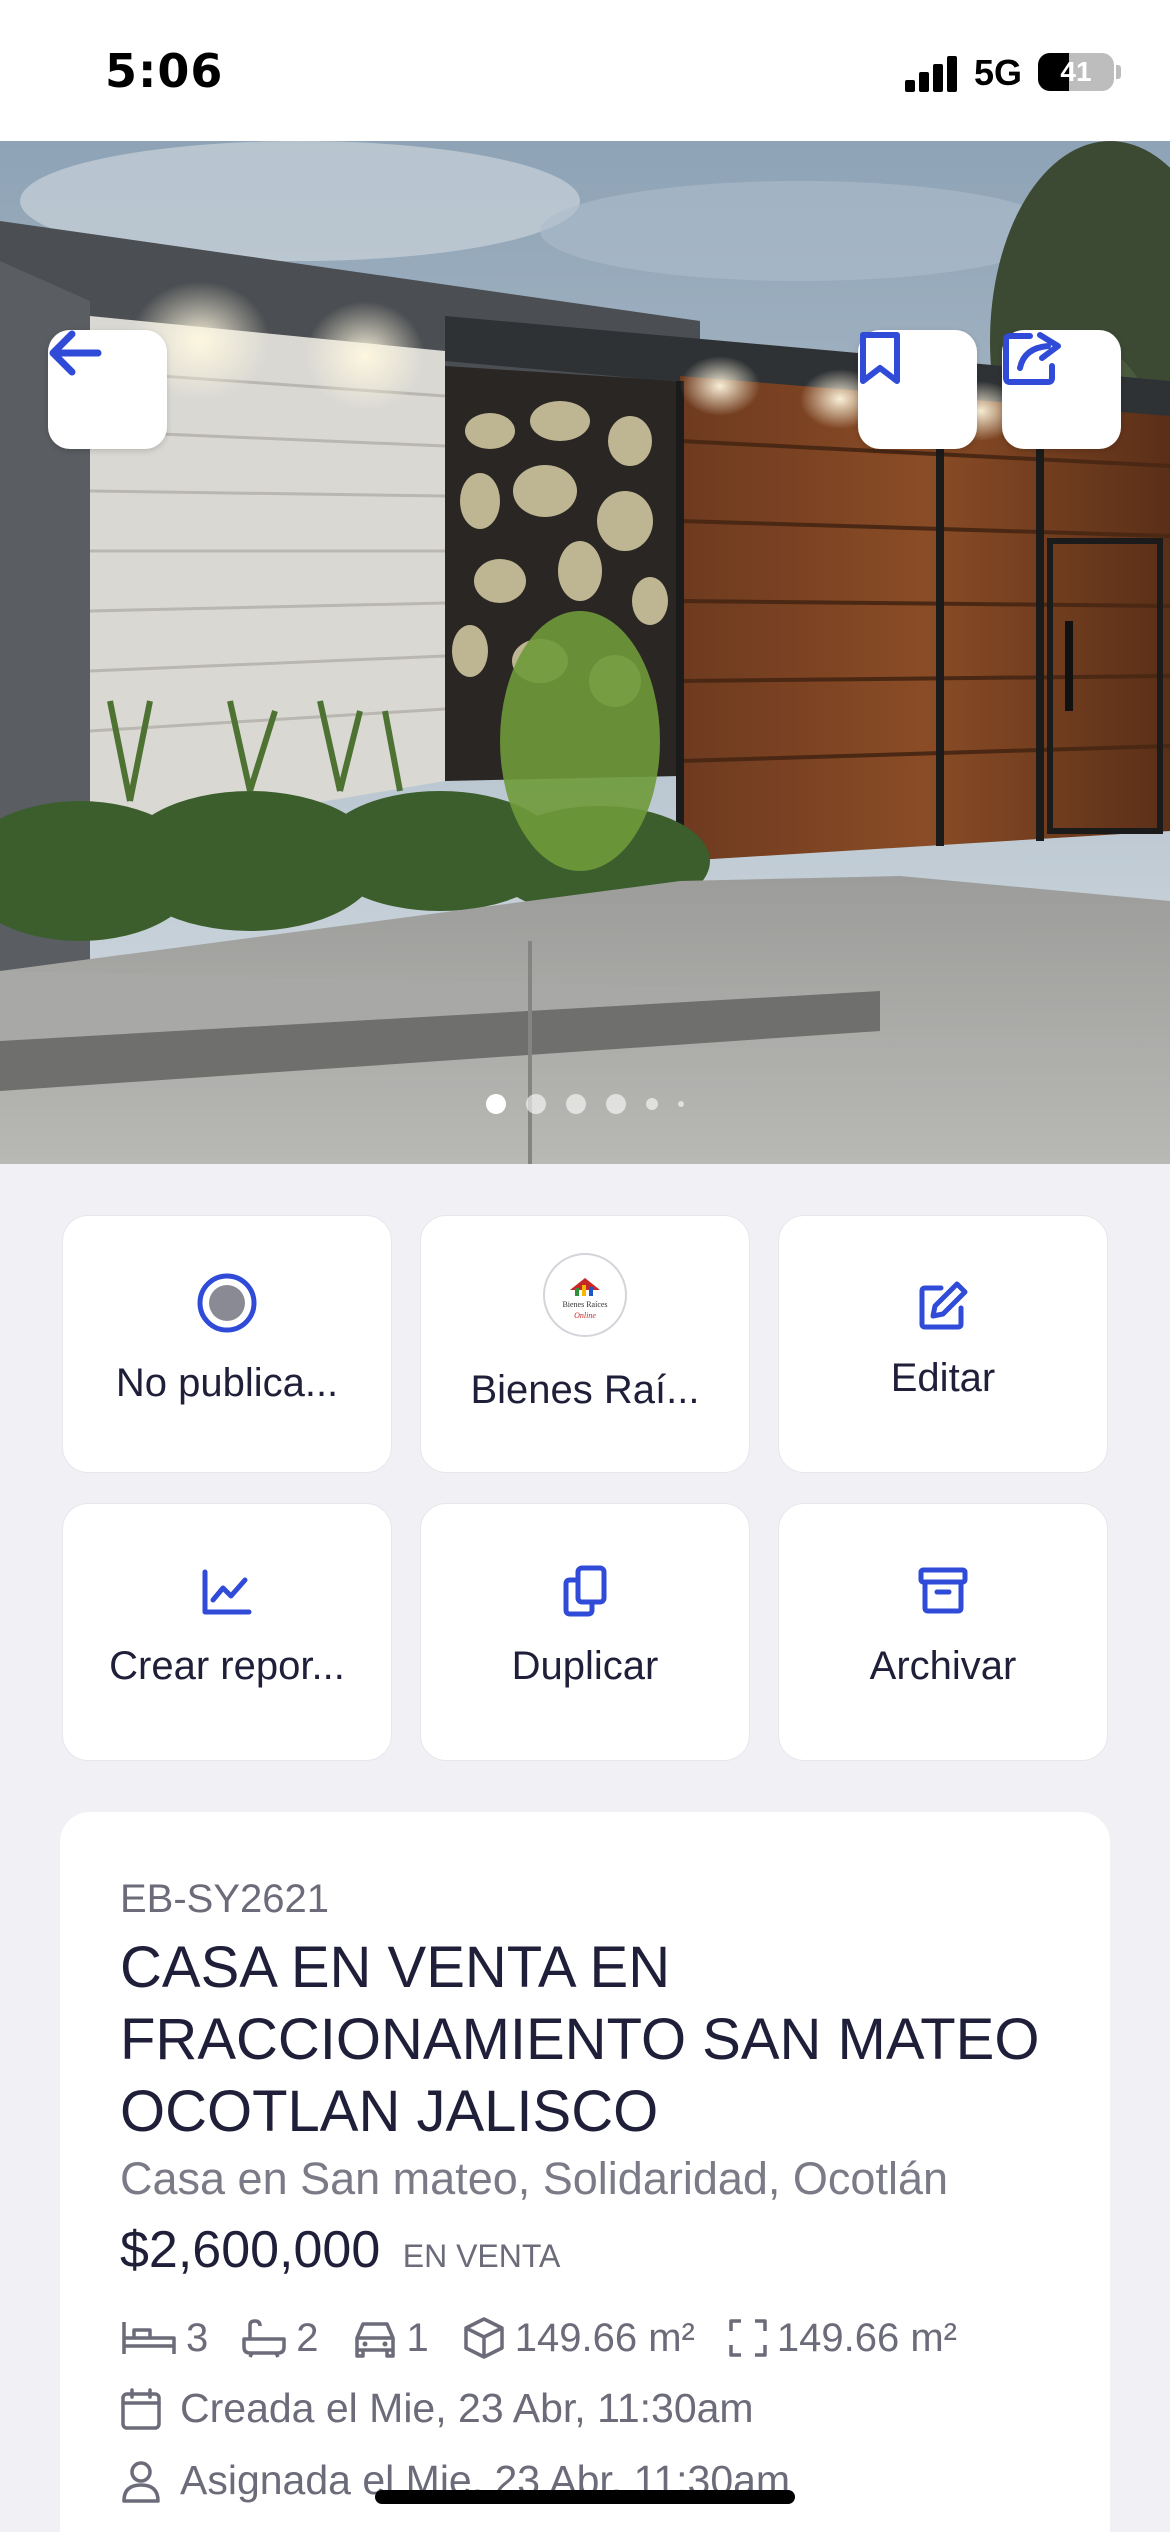  Describe the element at coordinates (866, 2337) in the screenshot. I see `lot-area-value: 149.66 m²` at that location.